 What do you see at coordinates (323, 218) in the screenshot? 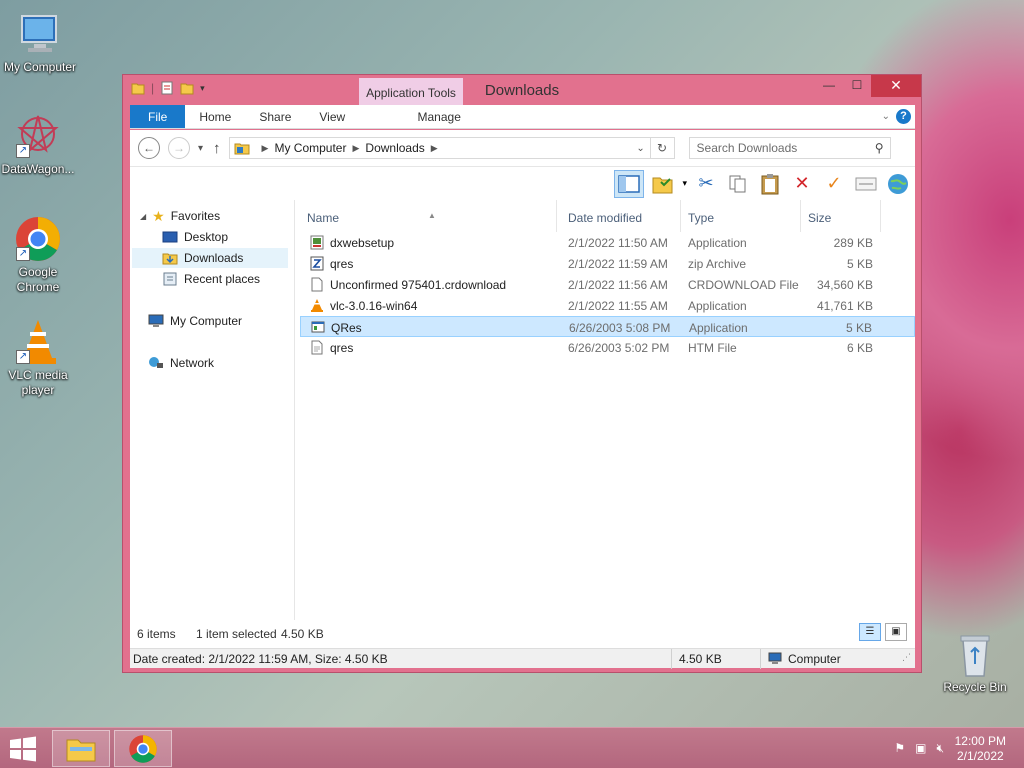
I see `column-name: Name` at bounding box center [323, 218].